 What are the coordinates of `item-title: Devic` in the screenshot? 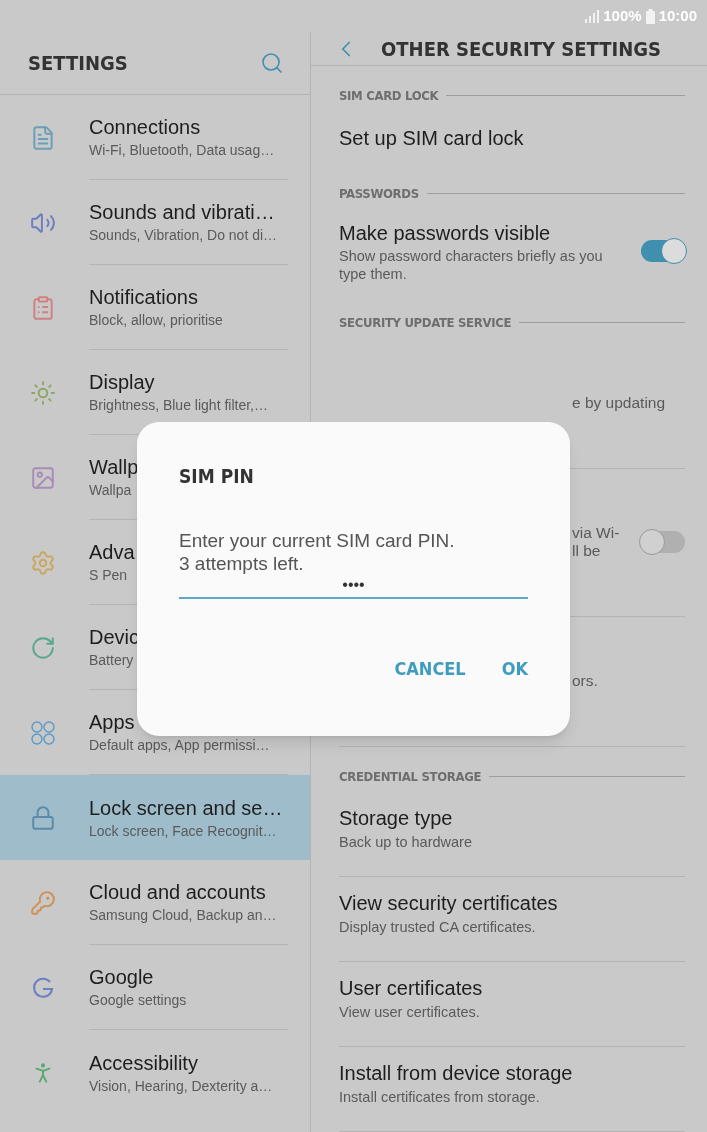 It's located at (114, 637).